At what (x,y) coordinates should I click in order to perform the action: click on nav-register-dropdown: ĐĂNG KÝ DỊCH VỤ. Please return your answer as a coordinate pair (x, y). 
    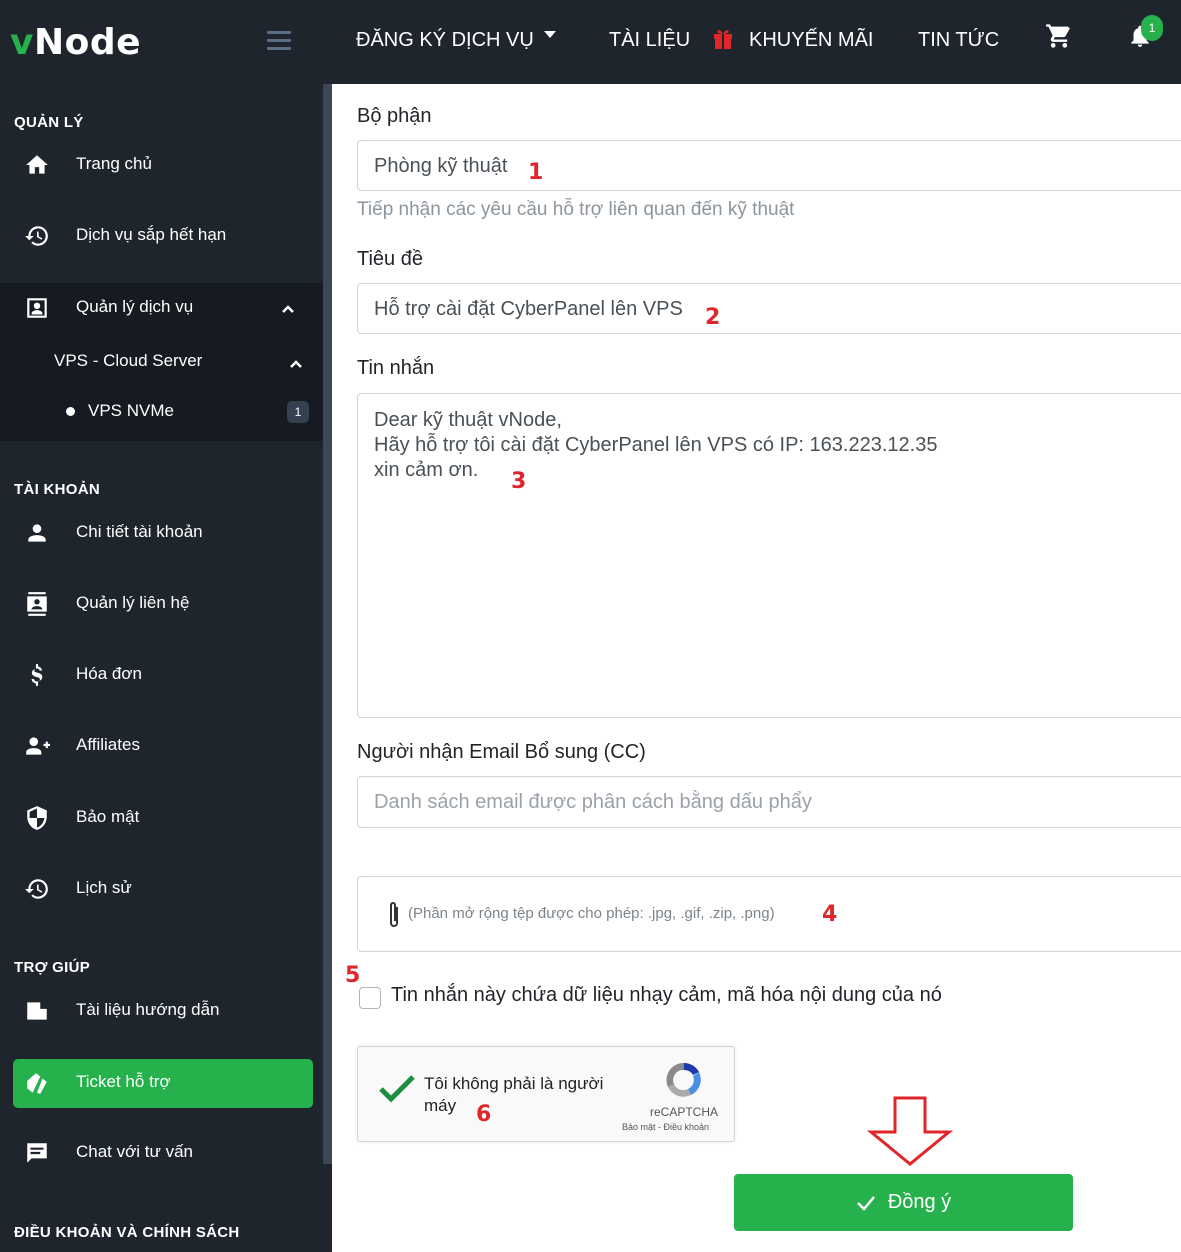
    Looking at the image, I should click on (456, 40).